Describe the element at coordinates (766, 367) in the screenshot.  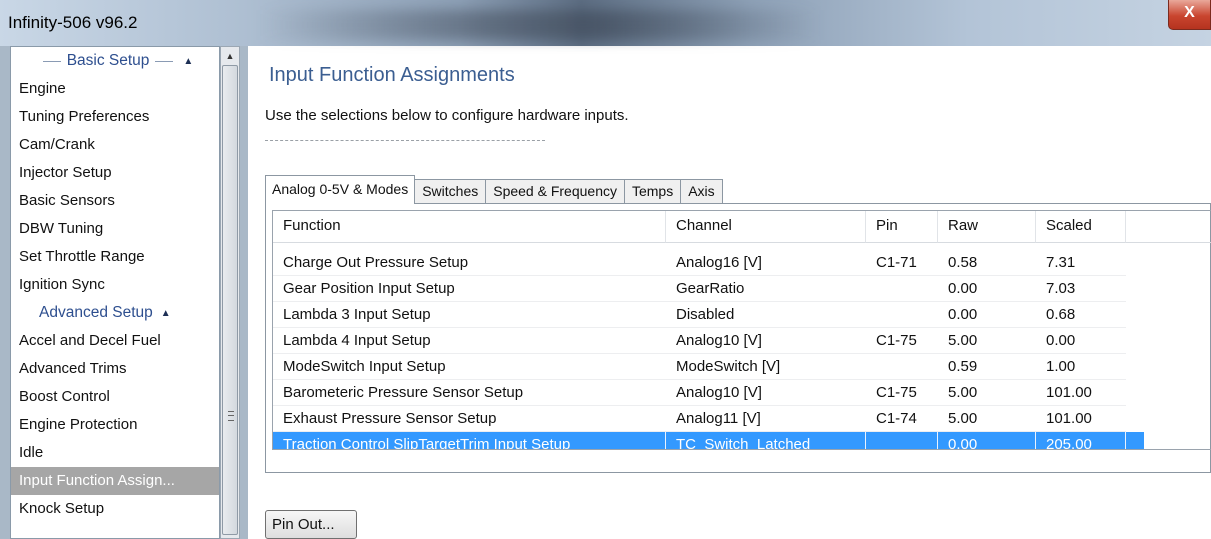
I see `cell-channel: ModeSwitch [V]` at that location.